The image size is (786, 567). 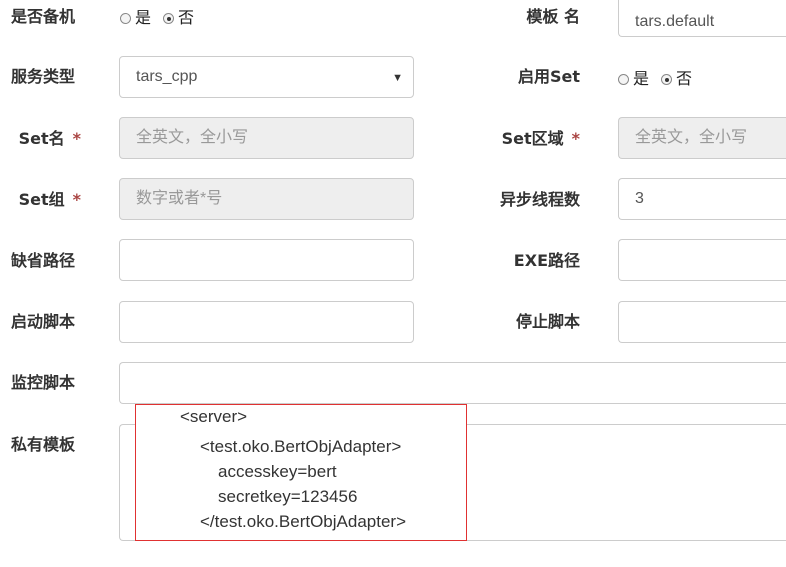 I want to click on backup-radio-group: 是否, so click(x=163, y=18).